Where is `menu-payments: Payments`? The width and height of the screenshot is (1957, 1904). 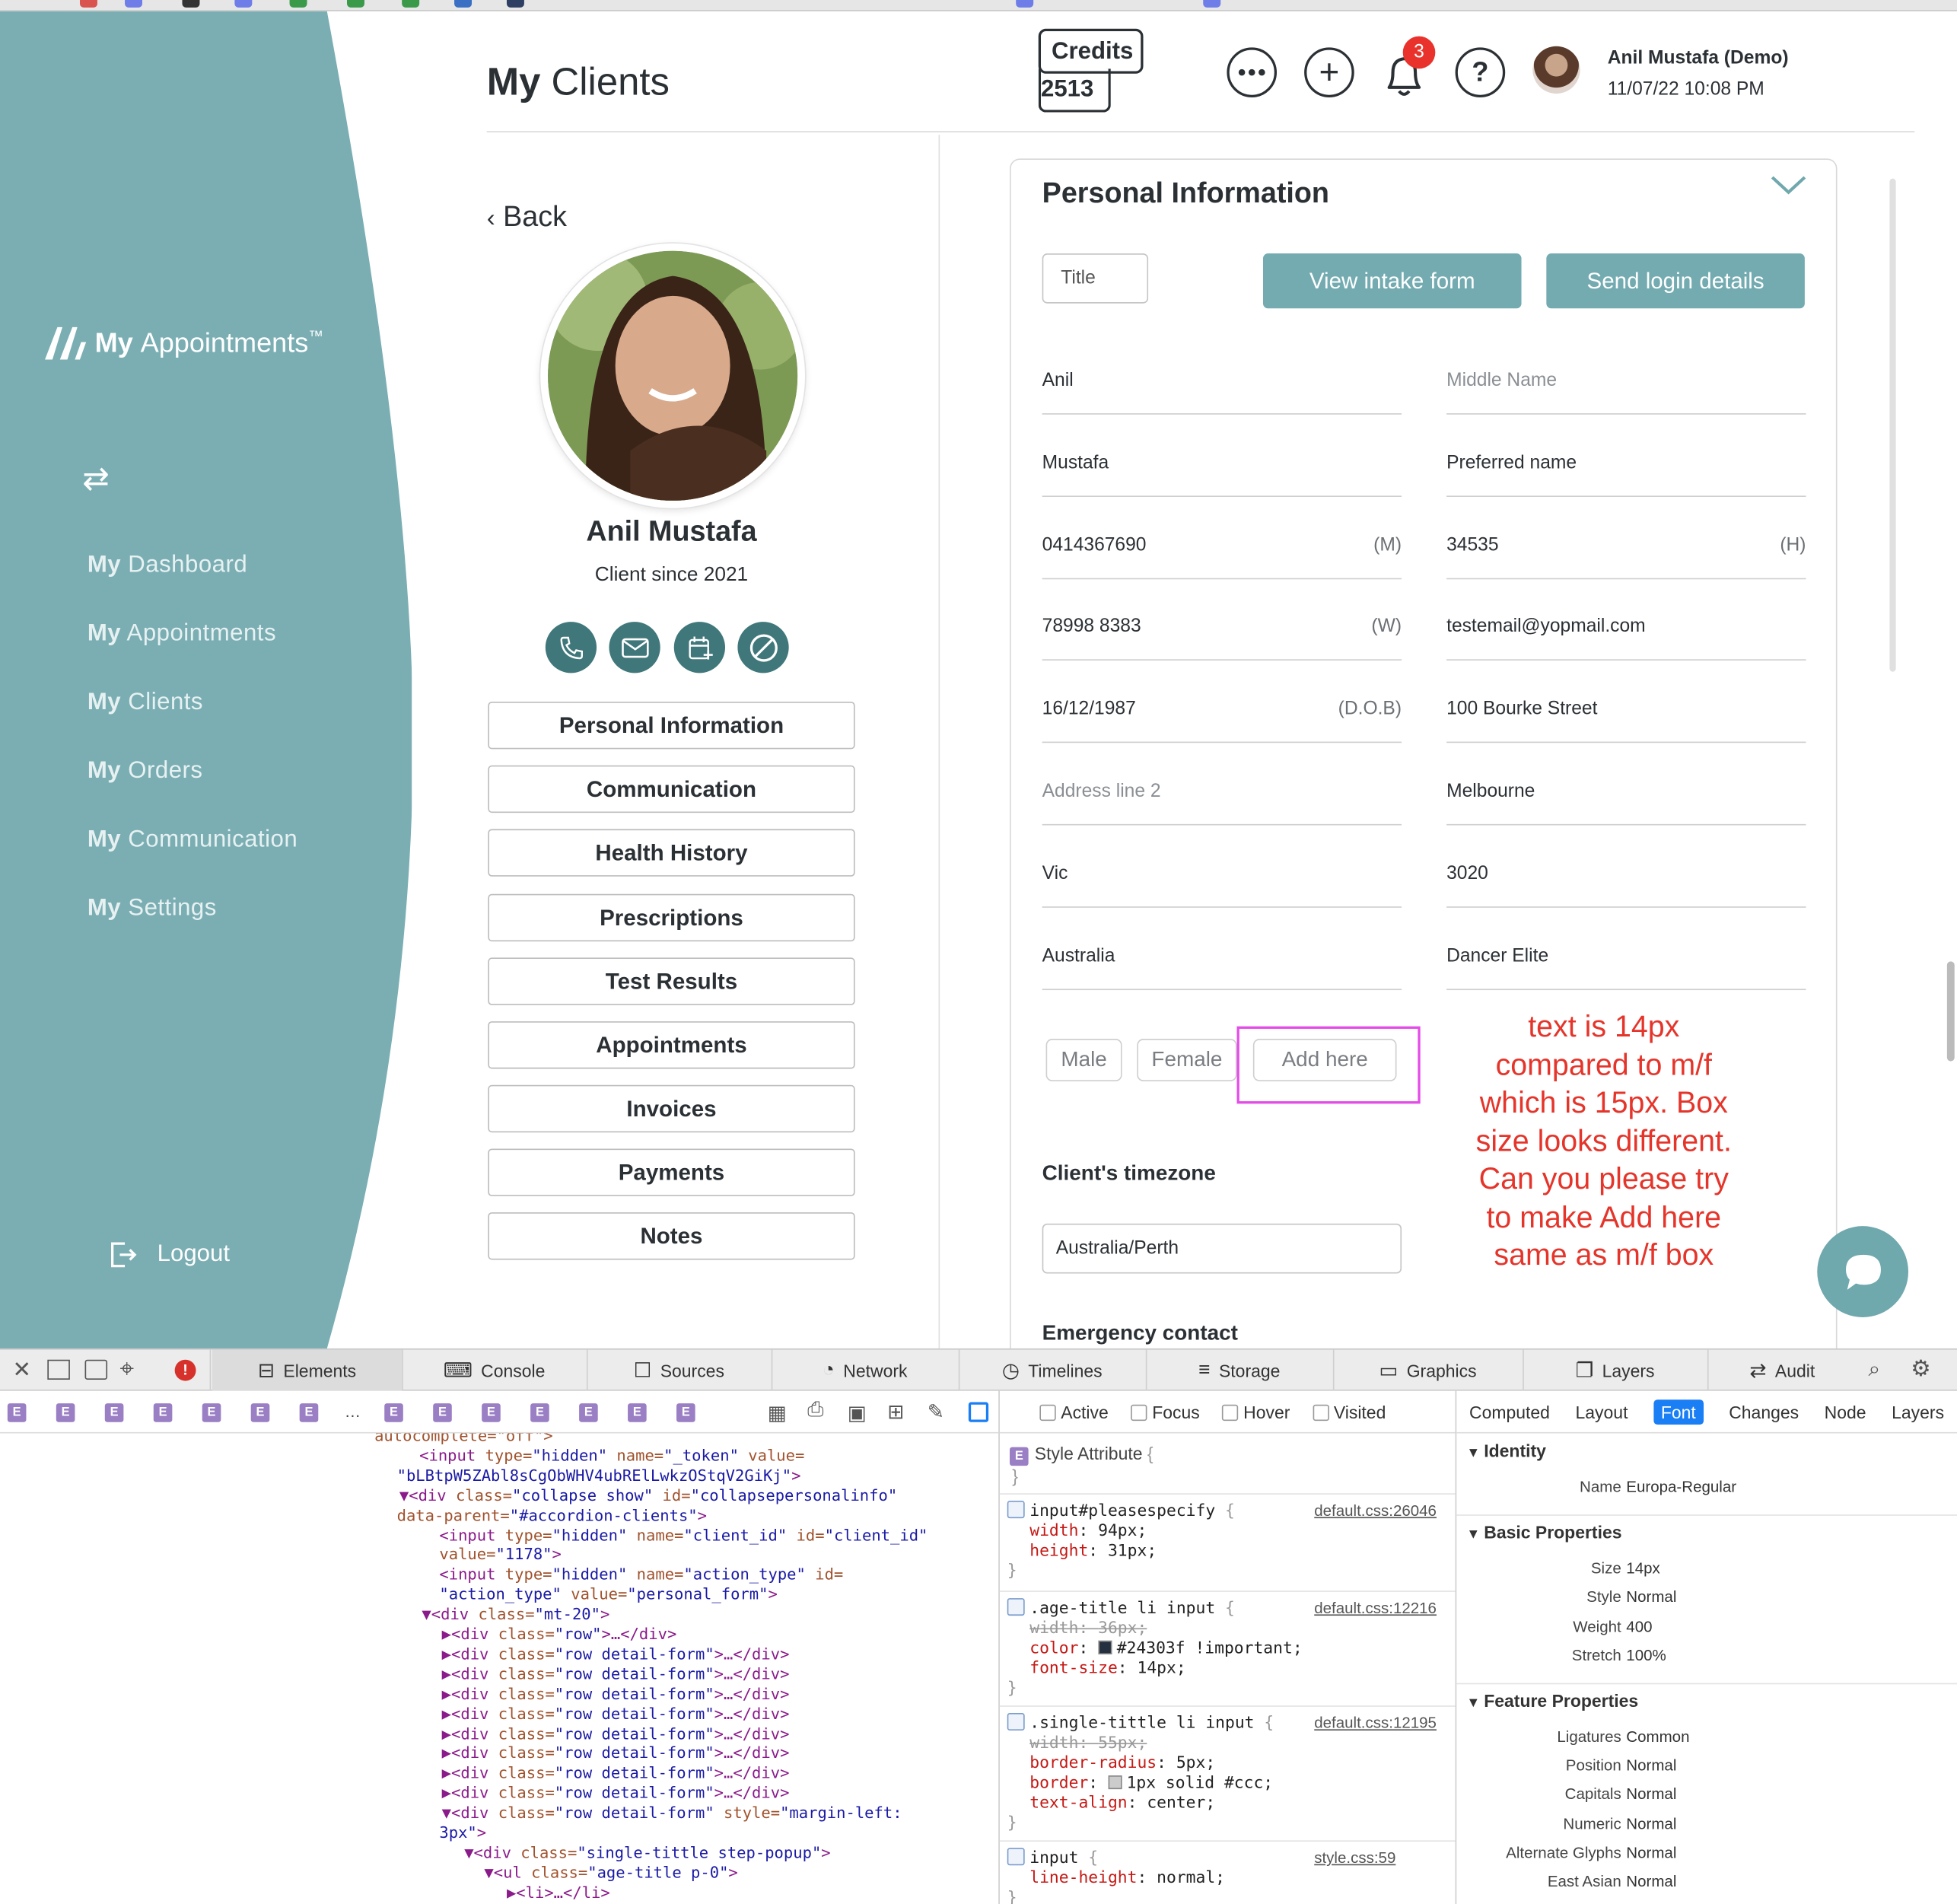
menu-payments: Payments is located at coordinates (671, 1172).